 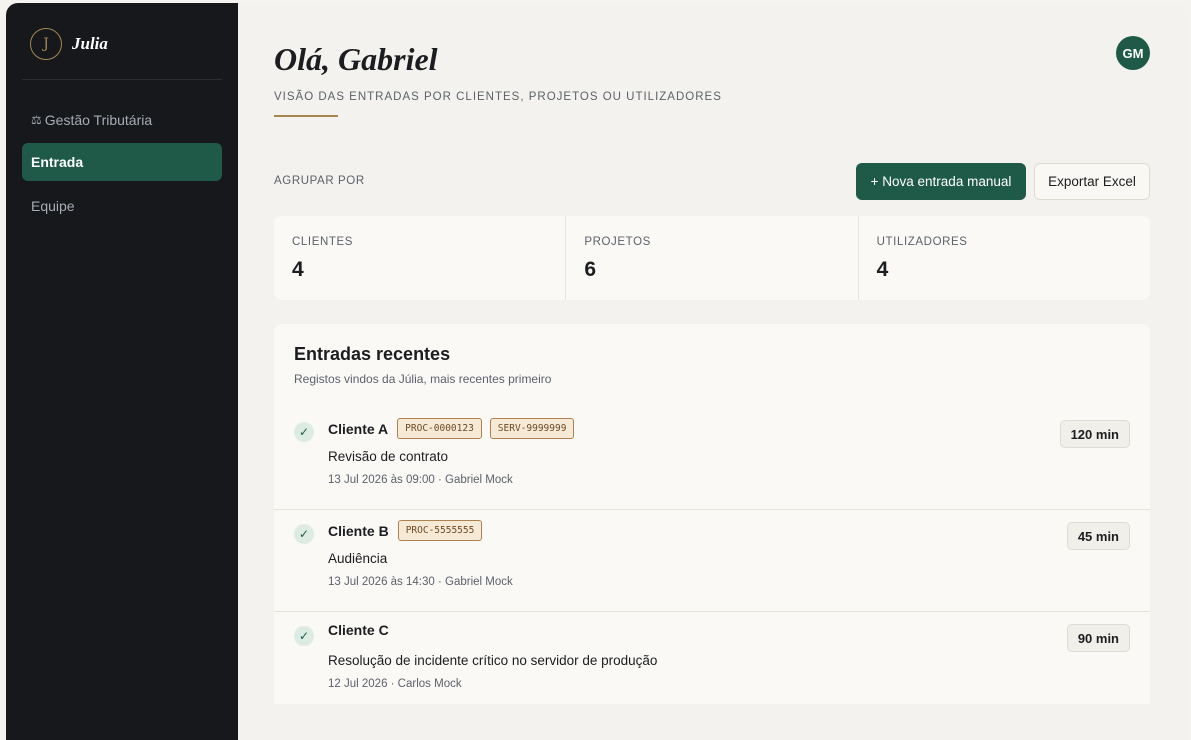 I want to click on stat-label: Utilizadores, so click(x=922, y=242).